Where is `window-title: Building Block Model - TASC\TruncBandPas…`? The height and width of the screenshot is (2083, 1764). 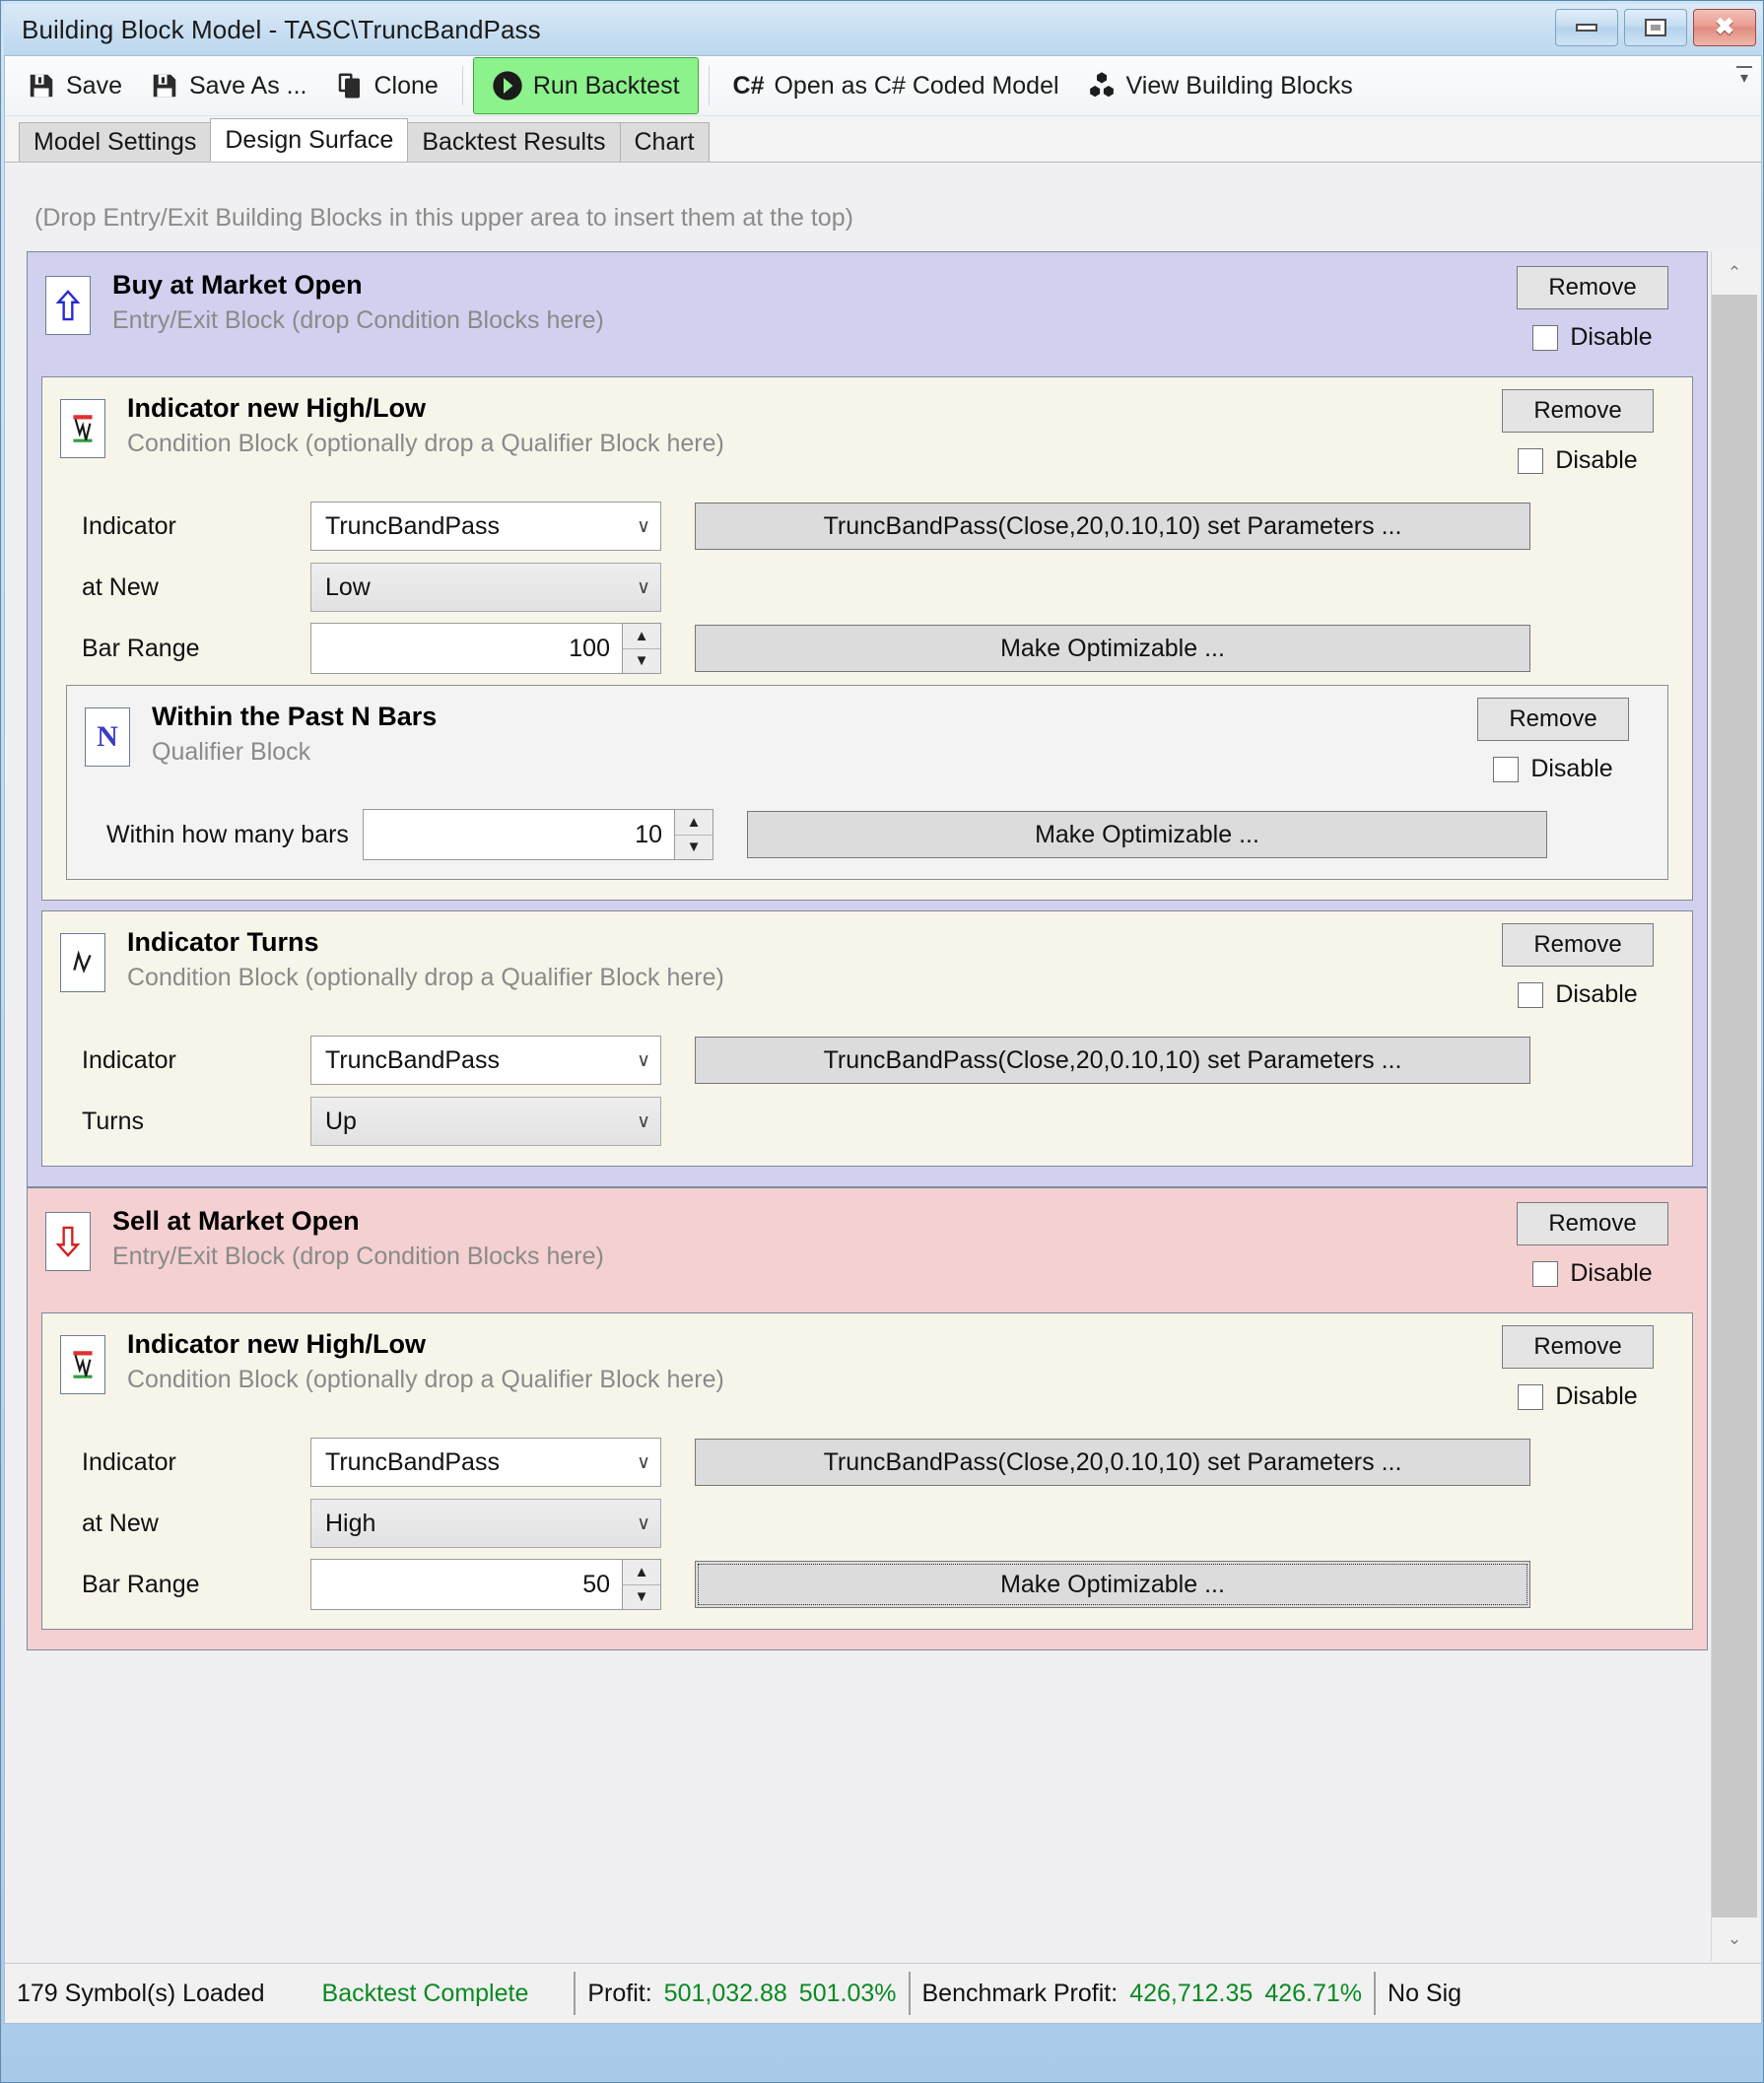
window-title: Building Block Model - TASC\TruncBandPas… is located at coordinates (281, 29).